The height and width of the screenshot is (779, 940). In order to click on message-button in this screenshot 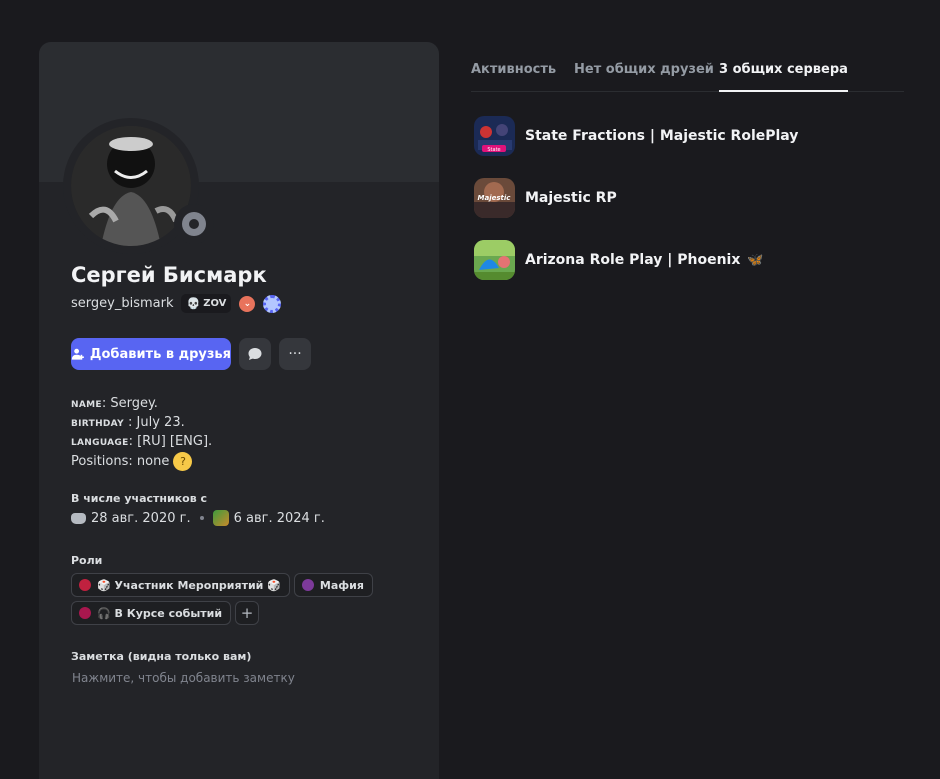, I will do `click(255, 354)`.